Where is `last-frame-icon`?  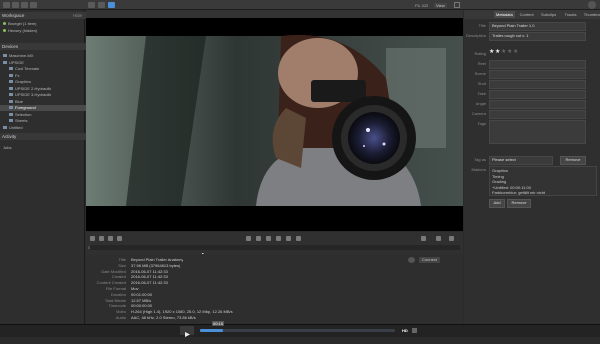
last-frame-icon is located at coordinates (298, 238).